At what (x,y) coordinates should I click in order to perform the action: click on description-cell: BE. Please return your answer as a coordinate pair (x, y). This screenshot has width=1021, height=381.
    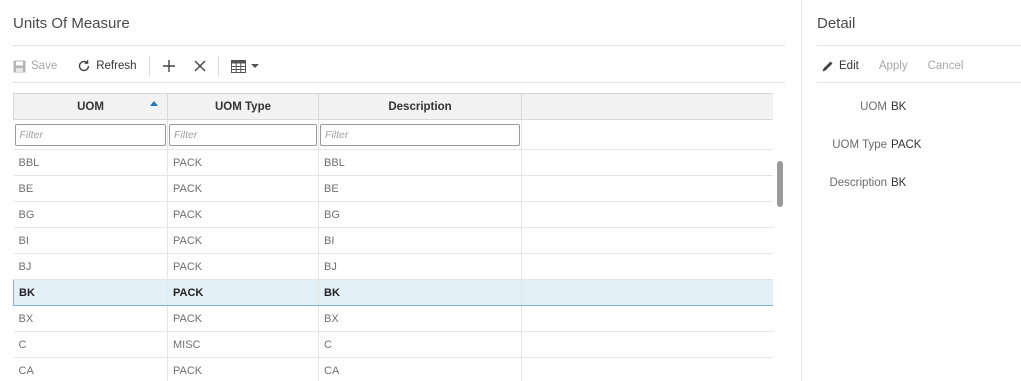
    Looking at the image, I should click on (420, 188).